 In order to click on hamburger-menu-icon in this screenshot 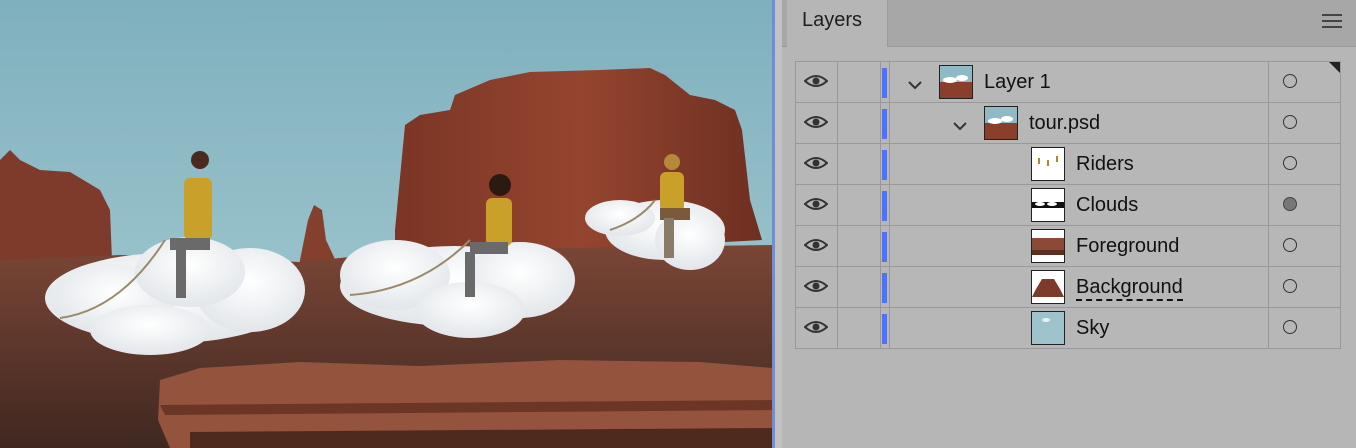, I will do `click(1332, 22)`.